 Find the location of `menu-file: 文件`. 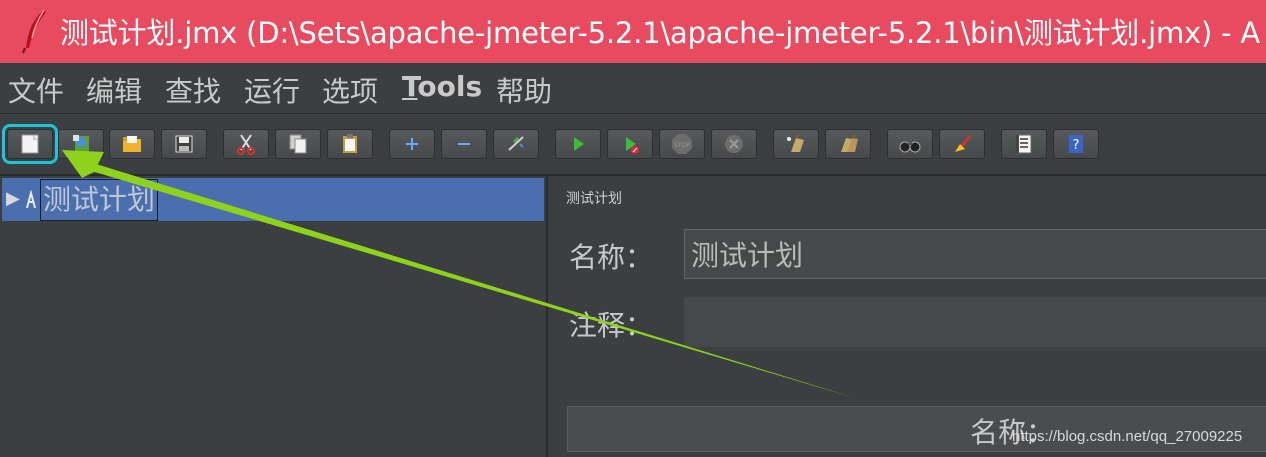

menu-file: 文件 is located at coordinates (36, 90).